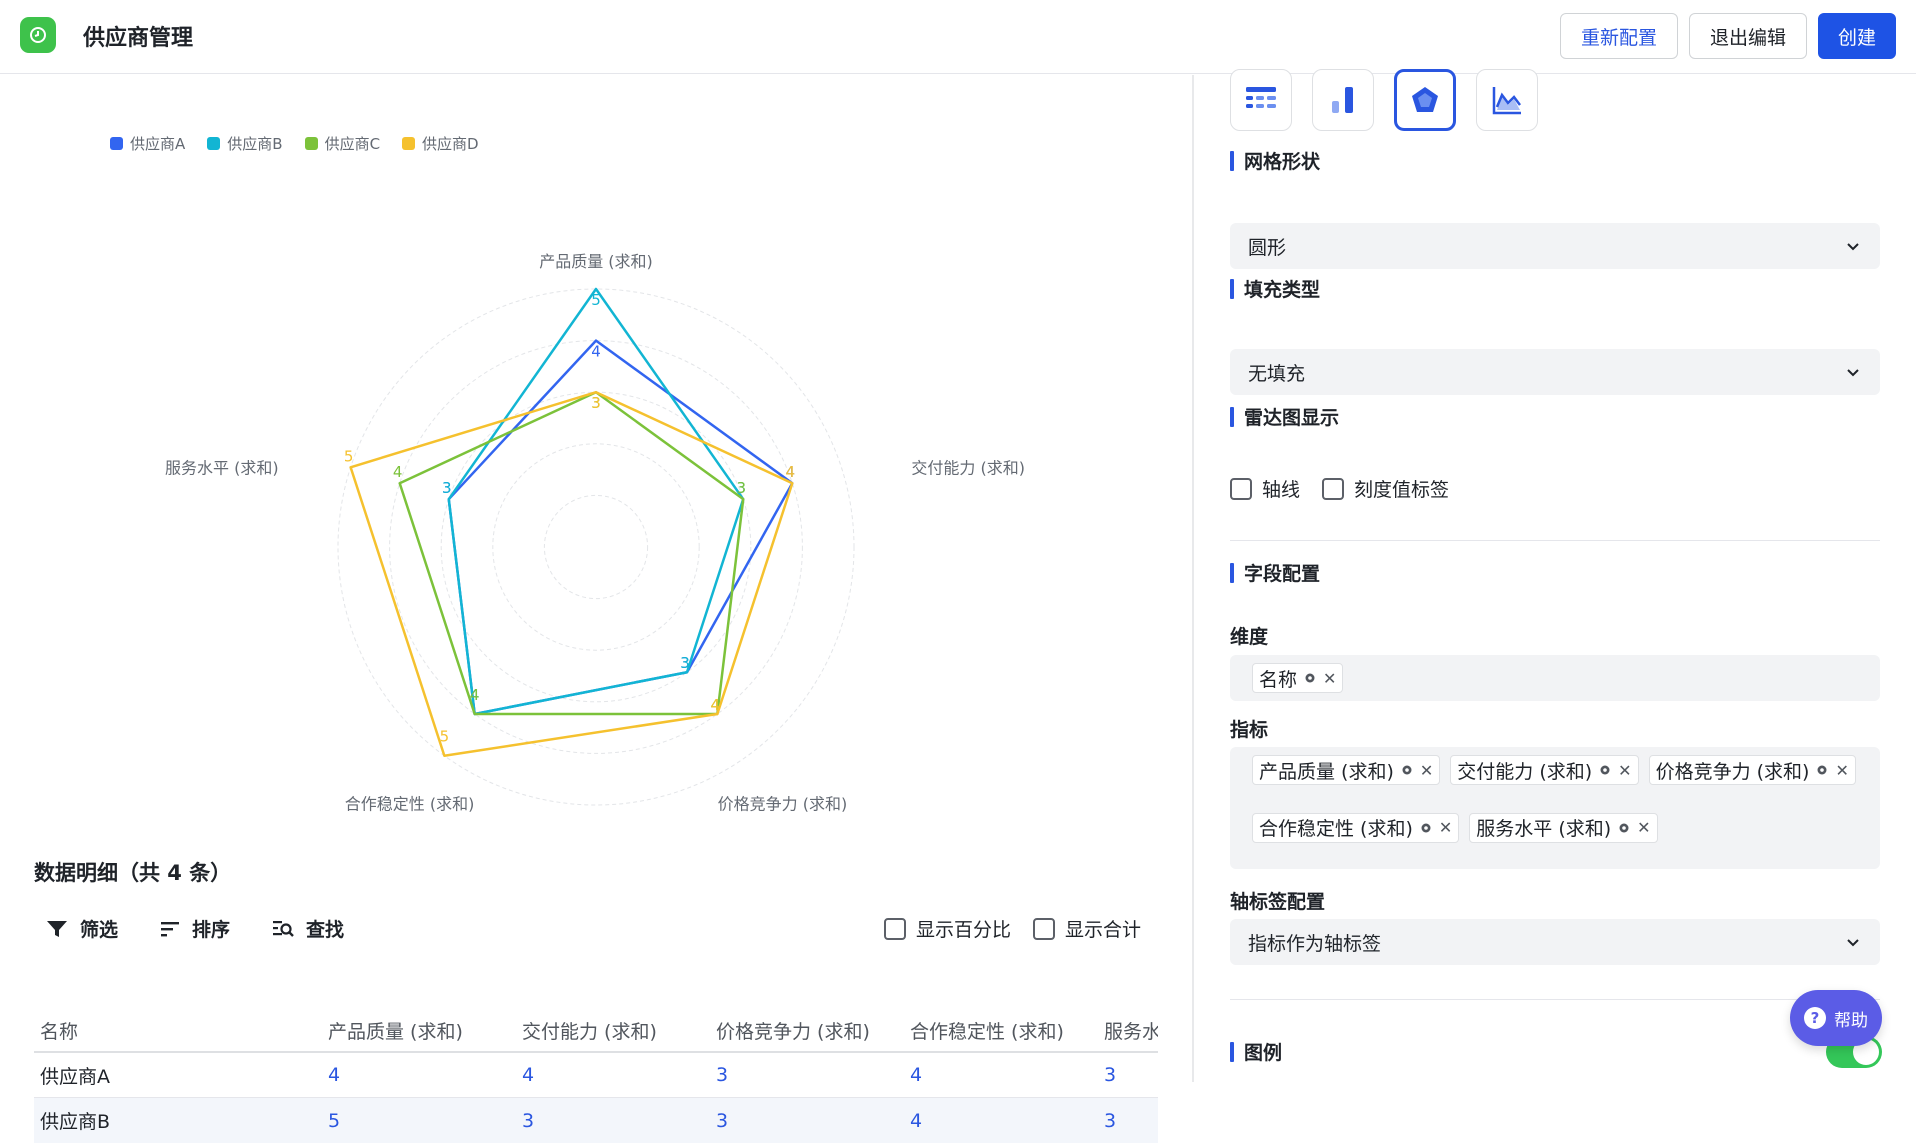 The height and width of the screenshot is (1143, 1916). I want to click on area-chart-icon, so click(1506, 101).